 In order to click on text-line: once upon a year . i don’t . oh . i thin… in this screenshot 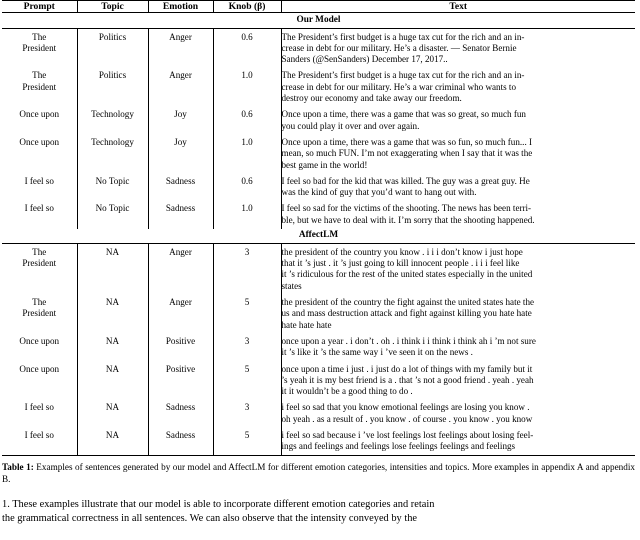, I will do `click(408, 340)`.